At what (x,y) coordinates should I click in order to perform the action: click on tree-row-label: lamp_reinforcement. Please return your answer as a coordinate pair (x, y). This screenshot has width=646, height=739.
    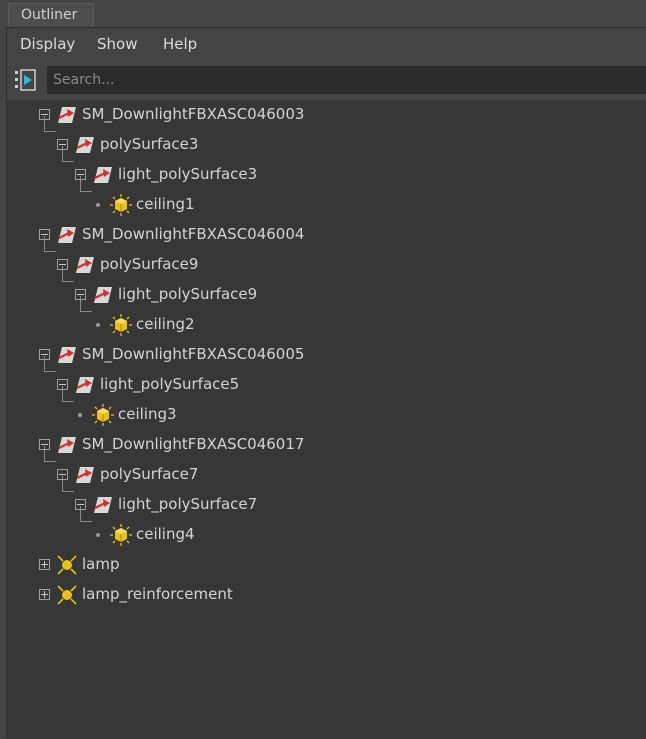
    Looking at the image, I should click on (157, 594).